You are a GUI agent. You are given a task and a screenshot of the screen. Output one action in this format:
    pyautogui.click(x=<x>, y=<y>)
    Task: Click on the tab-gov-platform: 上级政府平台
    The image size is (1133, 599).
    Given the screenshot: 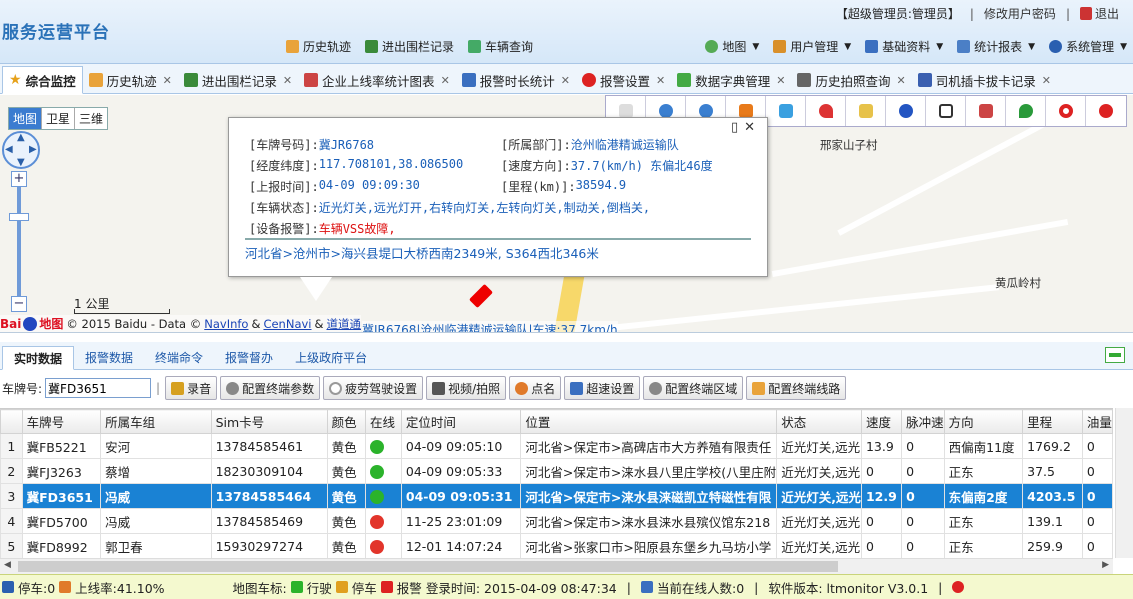 What is the action you would take?
    pyautogui.click(x=331, y=357)
    